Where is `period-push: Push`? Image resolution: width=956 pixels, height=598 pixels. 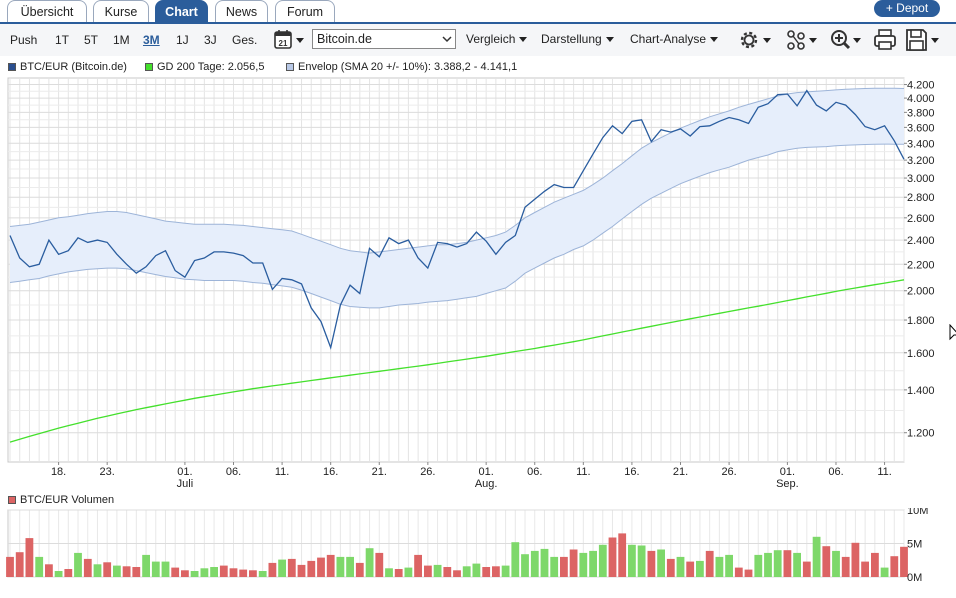
period-push: Push is located at coordinates (23, 40).